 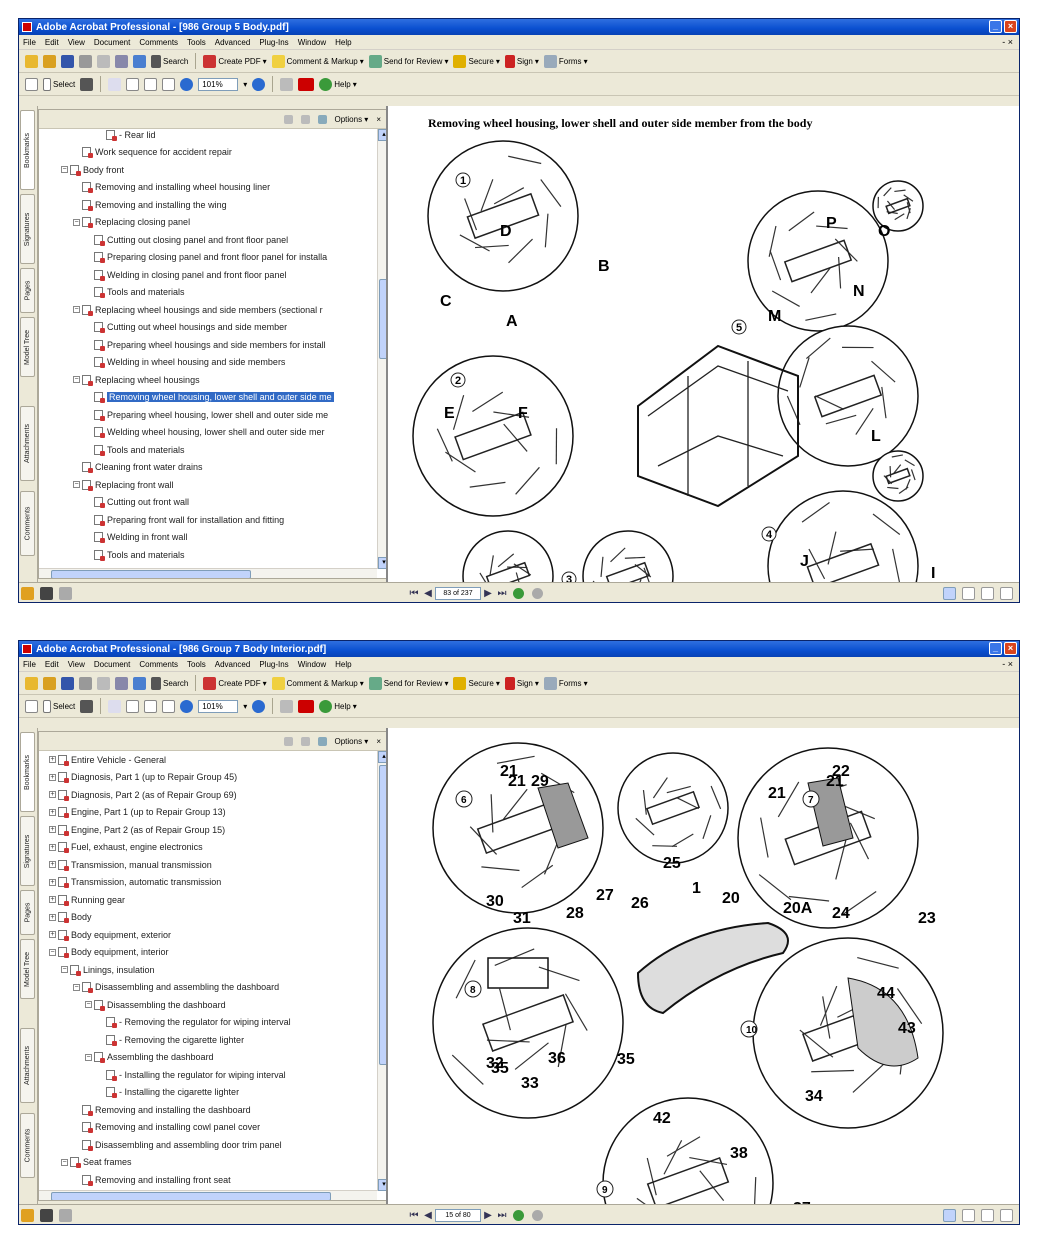 I want to click on sign-button: Sign ▾, so click(x=521, y=61).